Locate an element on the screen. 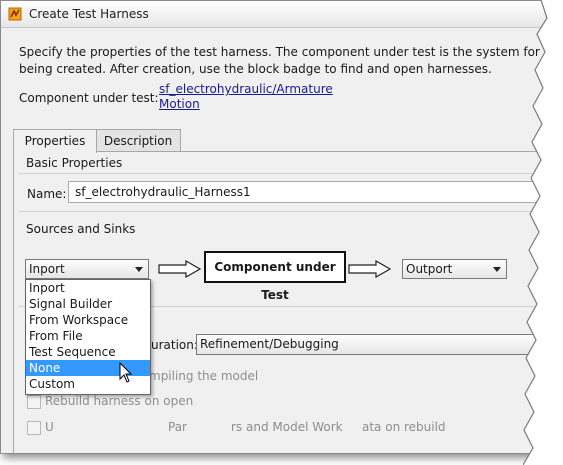 The image size is (563, 465). window-title: Create Test Harness is located at coordinates (89, 14).